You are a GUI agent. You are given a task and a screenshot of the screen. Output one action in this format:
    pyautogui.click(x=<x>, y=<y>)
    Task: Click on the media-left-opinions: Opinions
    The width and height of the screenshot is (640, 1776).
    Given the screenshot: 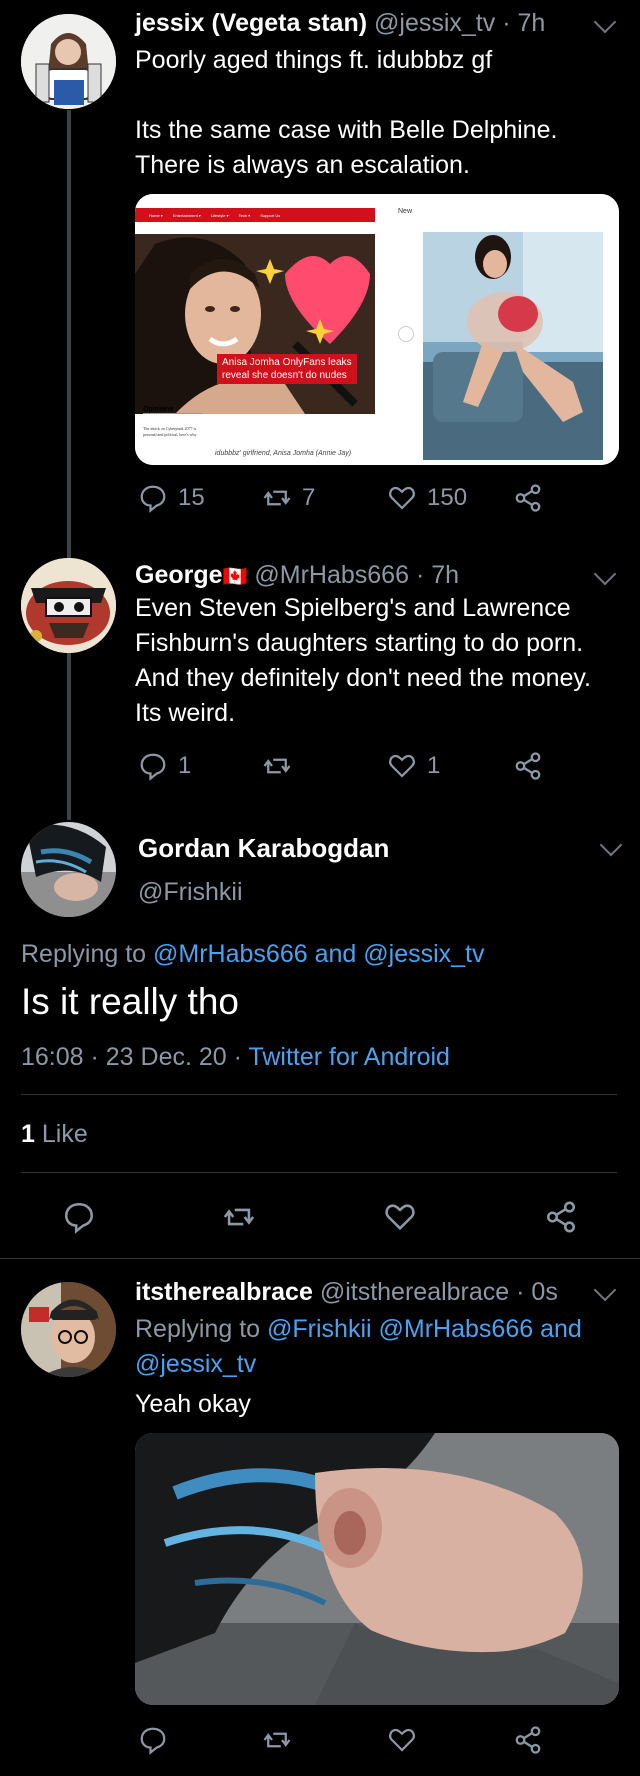 What is the action you would take?
    pyautogui.click(x=173, y=410)
    